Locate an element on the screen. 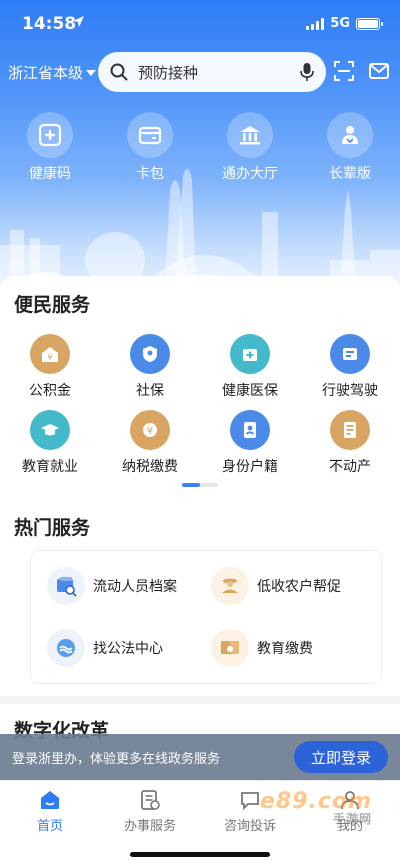 This screenshot has height=865, width=400. message-icon is located at coordinates (379, 71).